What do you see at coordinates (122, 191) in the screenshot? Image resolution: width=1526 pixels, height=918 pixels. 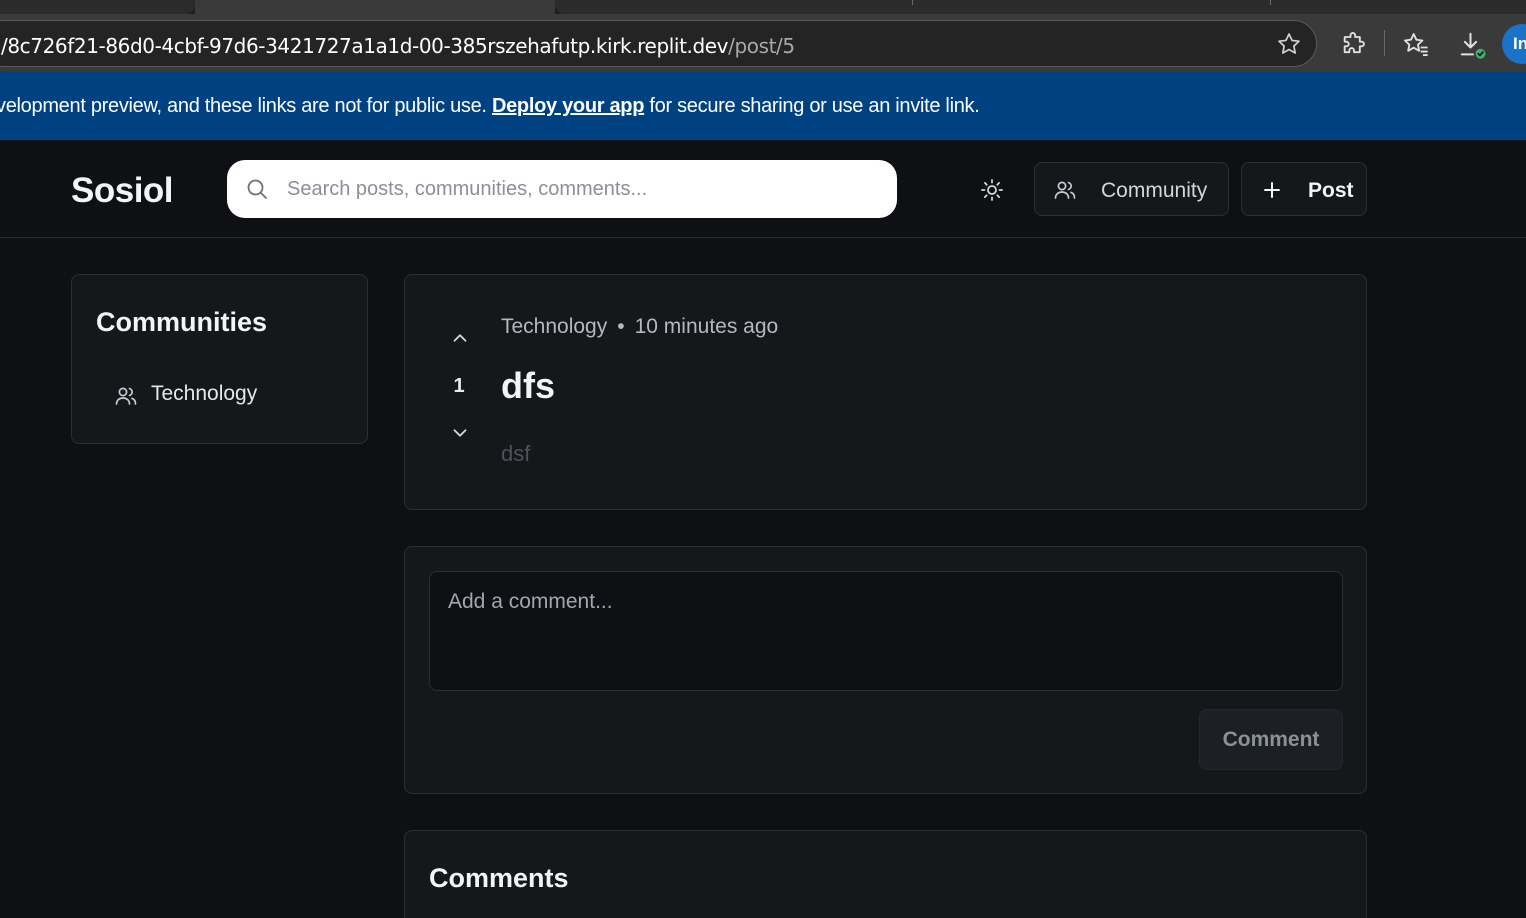 I see `site-logo: Sosiol` at bounding box center [122, 191].